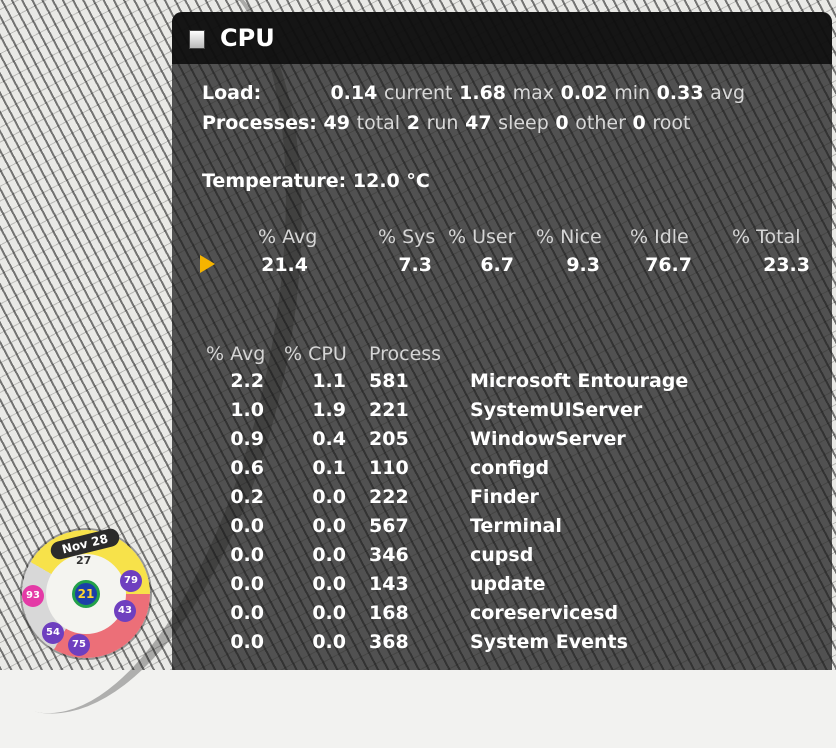 The image size is (836, 748). I want to click on processes-sleep-label: sleep, so click(523, 123).